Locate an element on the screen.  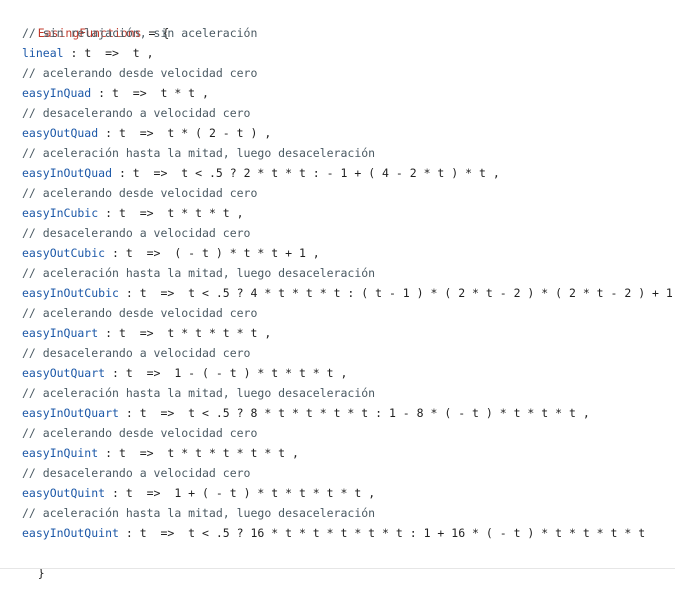
property-expression: : t => 1 + ( - t ) * t * t * t * t , is located at coordinates (240, 493).